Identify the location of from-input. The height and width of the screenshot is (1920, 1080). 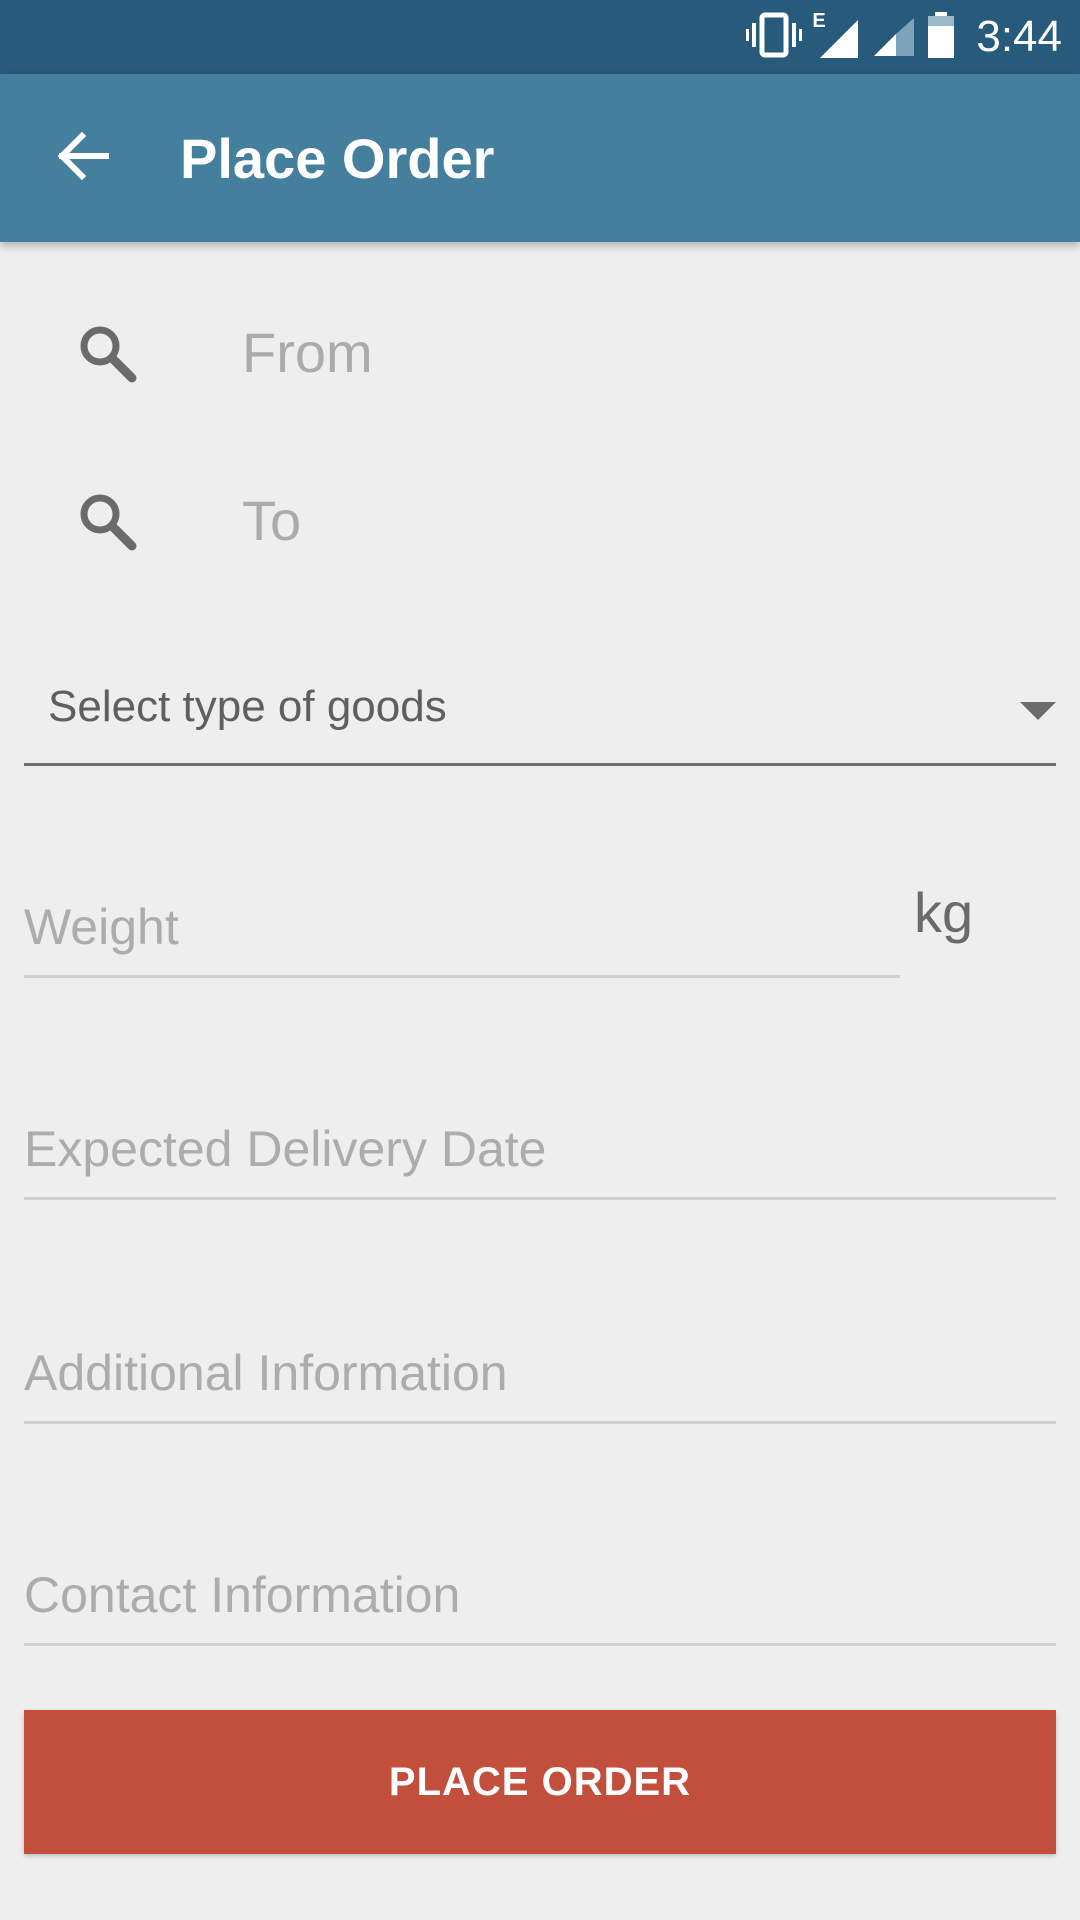
(640, 352).